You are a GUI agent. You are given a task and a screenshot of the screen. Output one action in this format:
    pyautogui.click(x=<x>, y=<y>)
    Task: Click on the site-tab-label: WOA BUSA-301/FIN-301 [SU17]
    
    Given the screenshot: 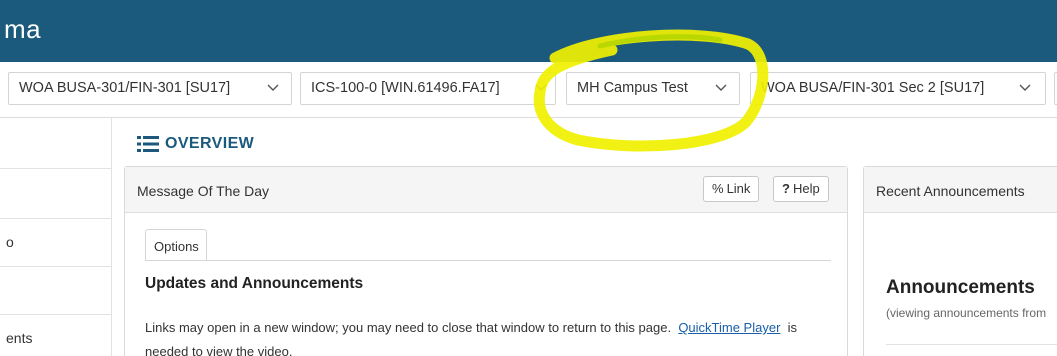 What is the action you would take?
    pyautogui.click(x=125, y=88)
    